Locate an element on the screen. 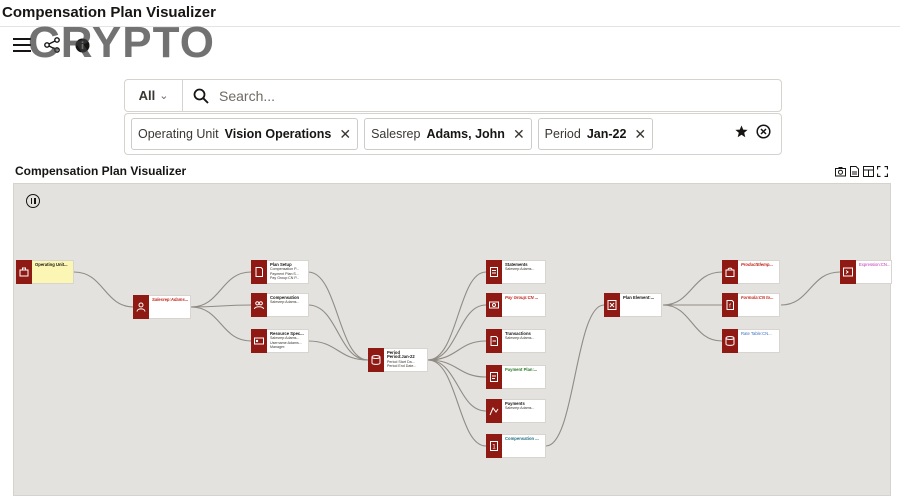 This screenshot has height=499, width=900. plan-element-icon is located at coordinates (612, 305).